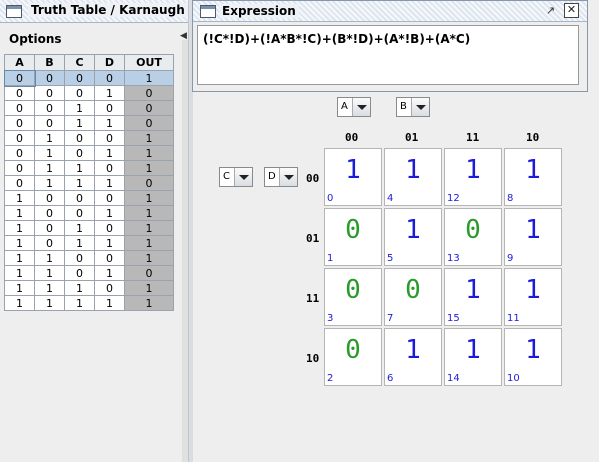 The height and width of the screenshot is (462, 599). What do you see at coordinates (413, 297) in the screenshot?
I see `kmap-cell: 07` at bounding box center [413, 297].